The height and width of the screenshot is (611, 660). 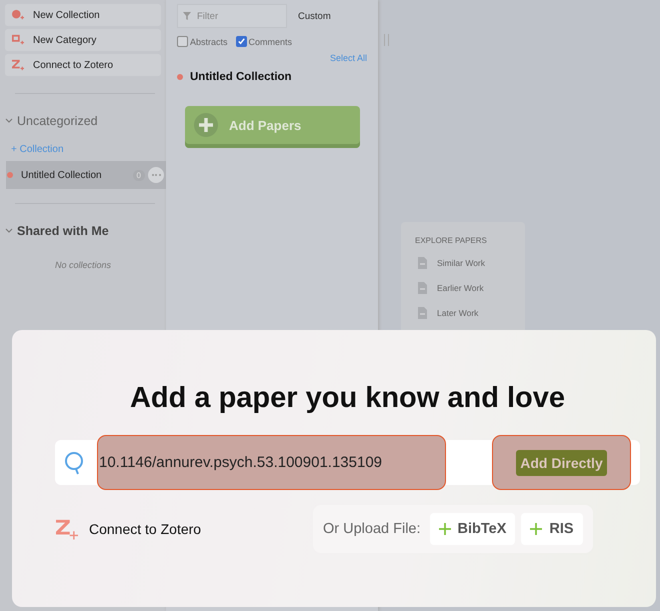 What do you see at coordinates (470, 263) in the screenshot?
I see `explore-item: Similar Work` at bounding box center [470, 263].